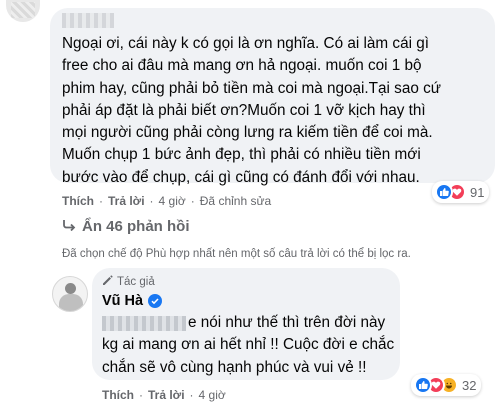  Describe the element at coordinates (155, 301) in the screenshot. I see `verified-badge-icon` at that location.